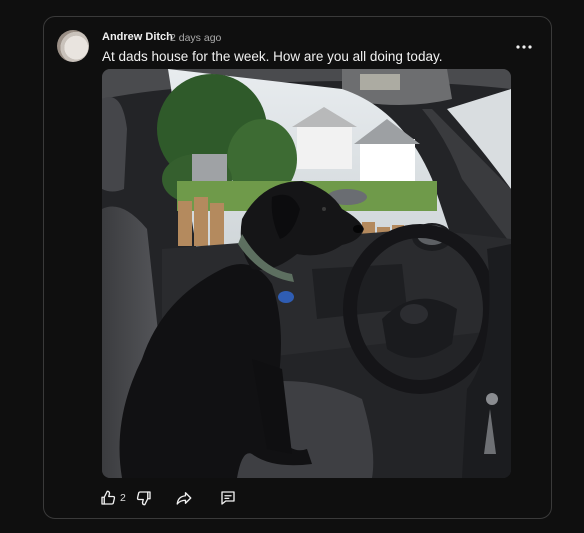  I want to click on share-button, so click(184, 498).